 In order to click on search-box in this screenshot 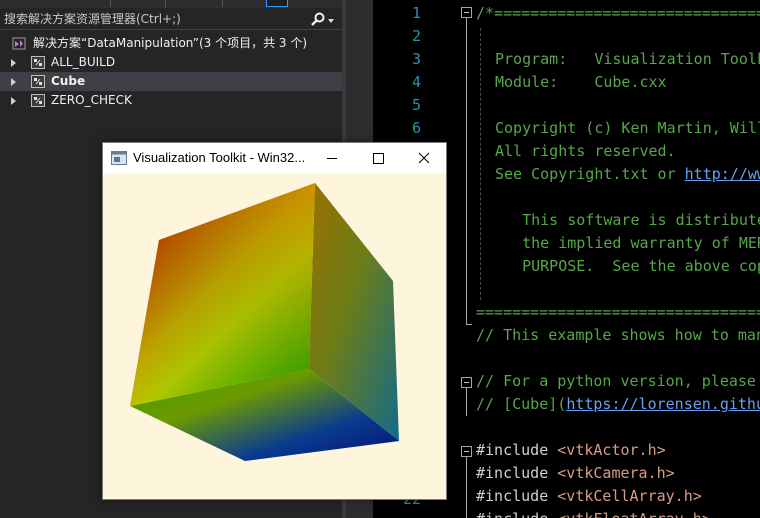, I will do `click(171, 19)`.